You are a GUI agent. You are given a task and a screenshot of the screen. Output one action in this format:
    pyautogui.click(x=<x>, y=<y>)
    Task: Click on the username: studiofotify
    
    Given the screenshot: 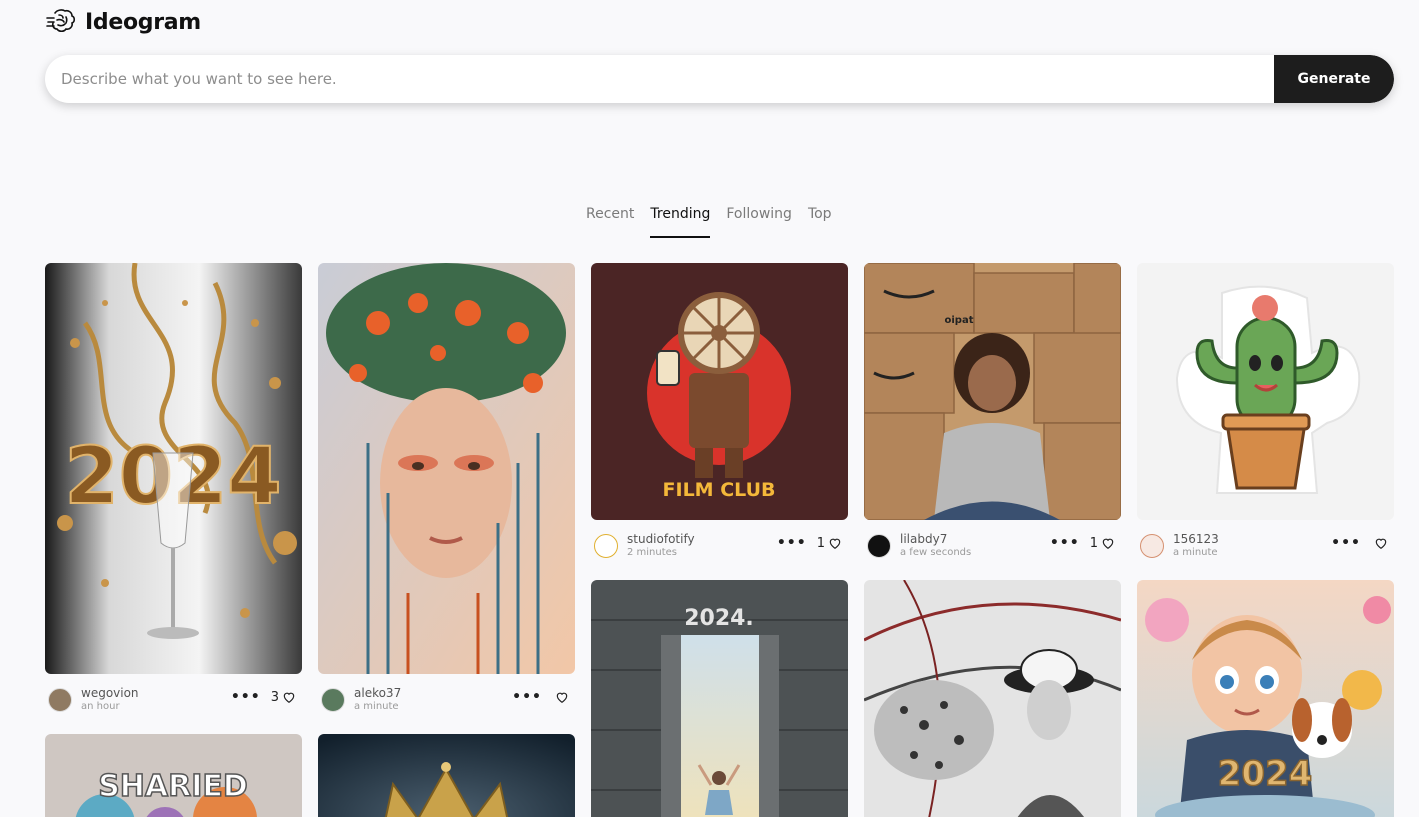 What is the action you would take?
    pyautogui.click(x=661, y=540)
    